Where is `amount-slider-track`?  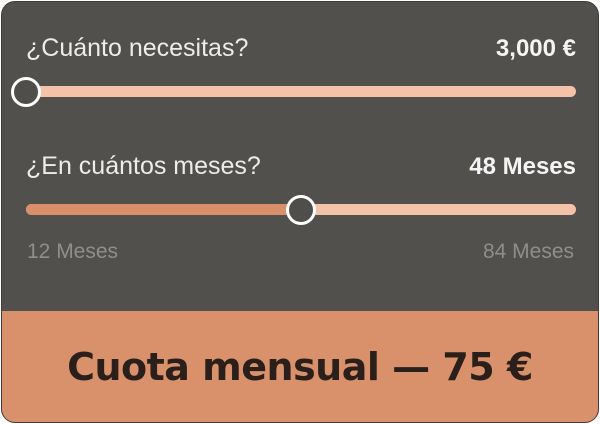 amount-slider-track is located at coordinates (293, 92).